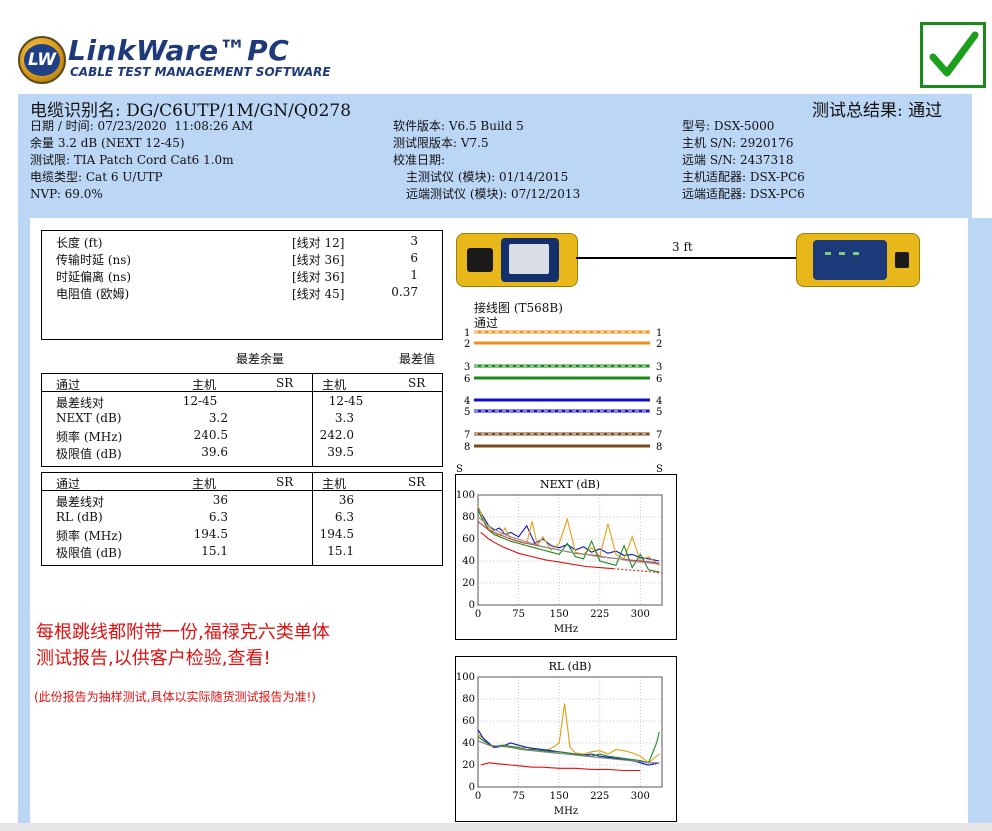  I want to click on left-border, so click(24, 524).